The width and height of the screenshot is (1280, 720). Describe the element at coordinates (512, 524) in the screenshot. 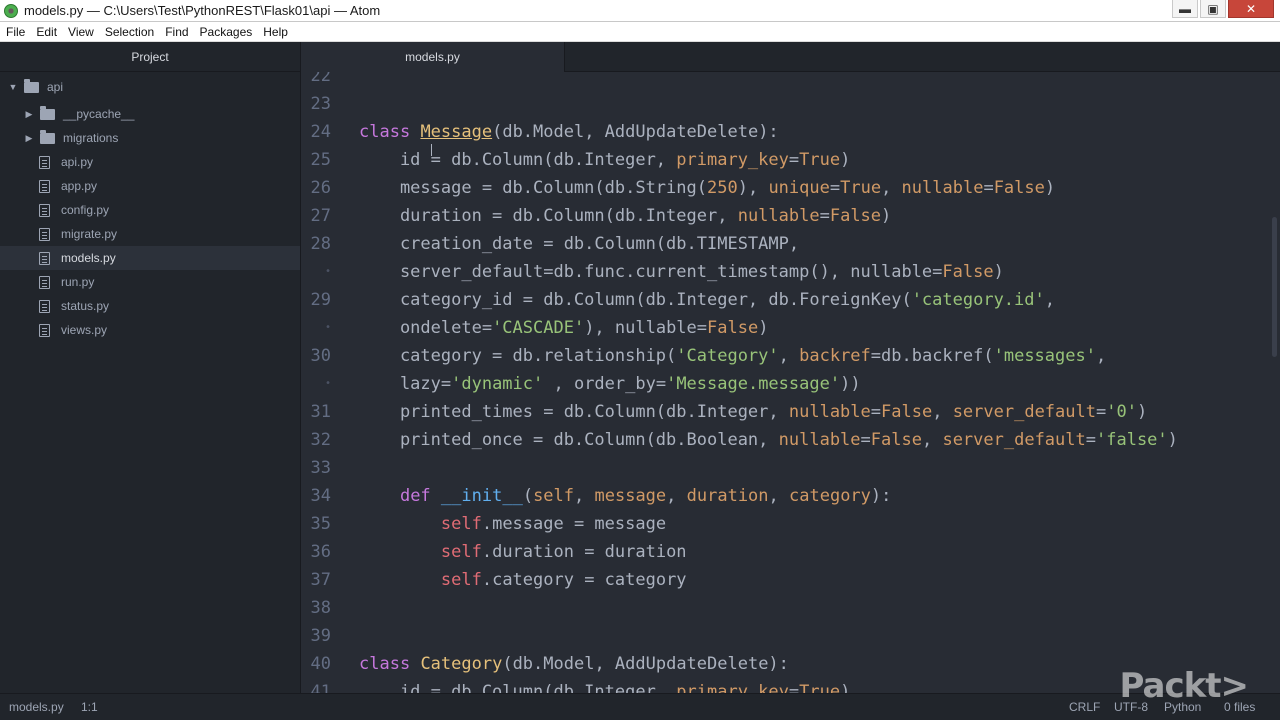

I see `code-line: self.message = message` at that location.